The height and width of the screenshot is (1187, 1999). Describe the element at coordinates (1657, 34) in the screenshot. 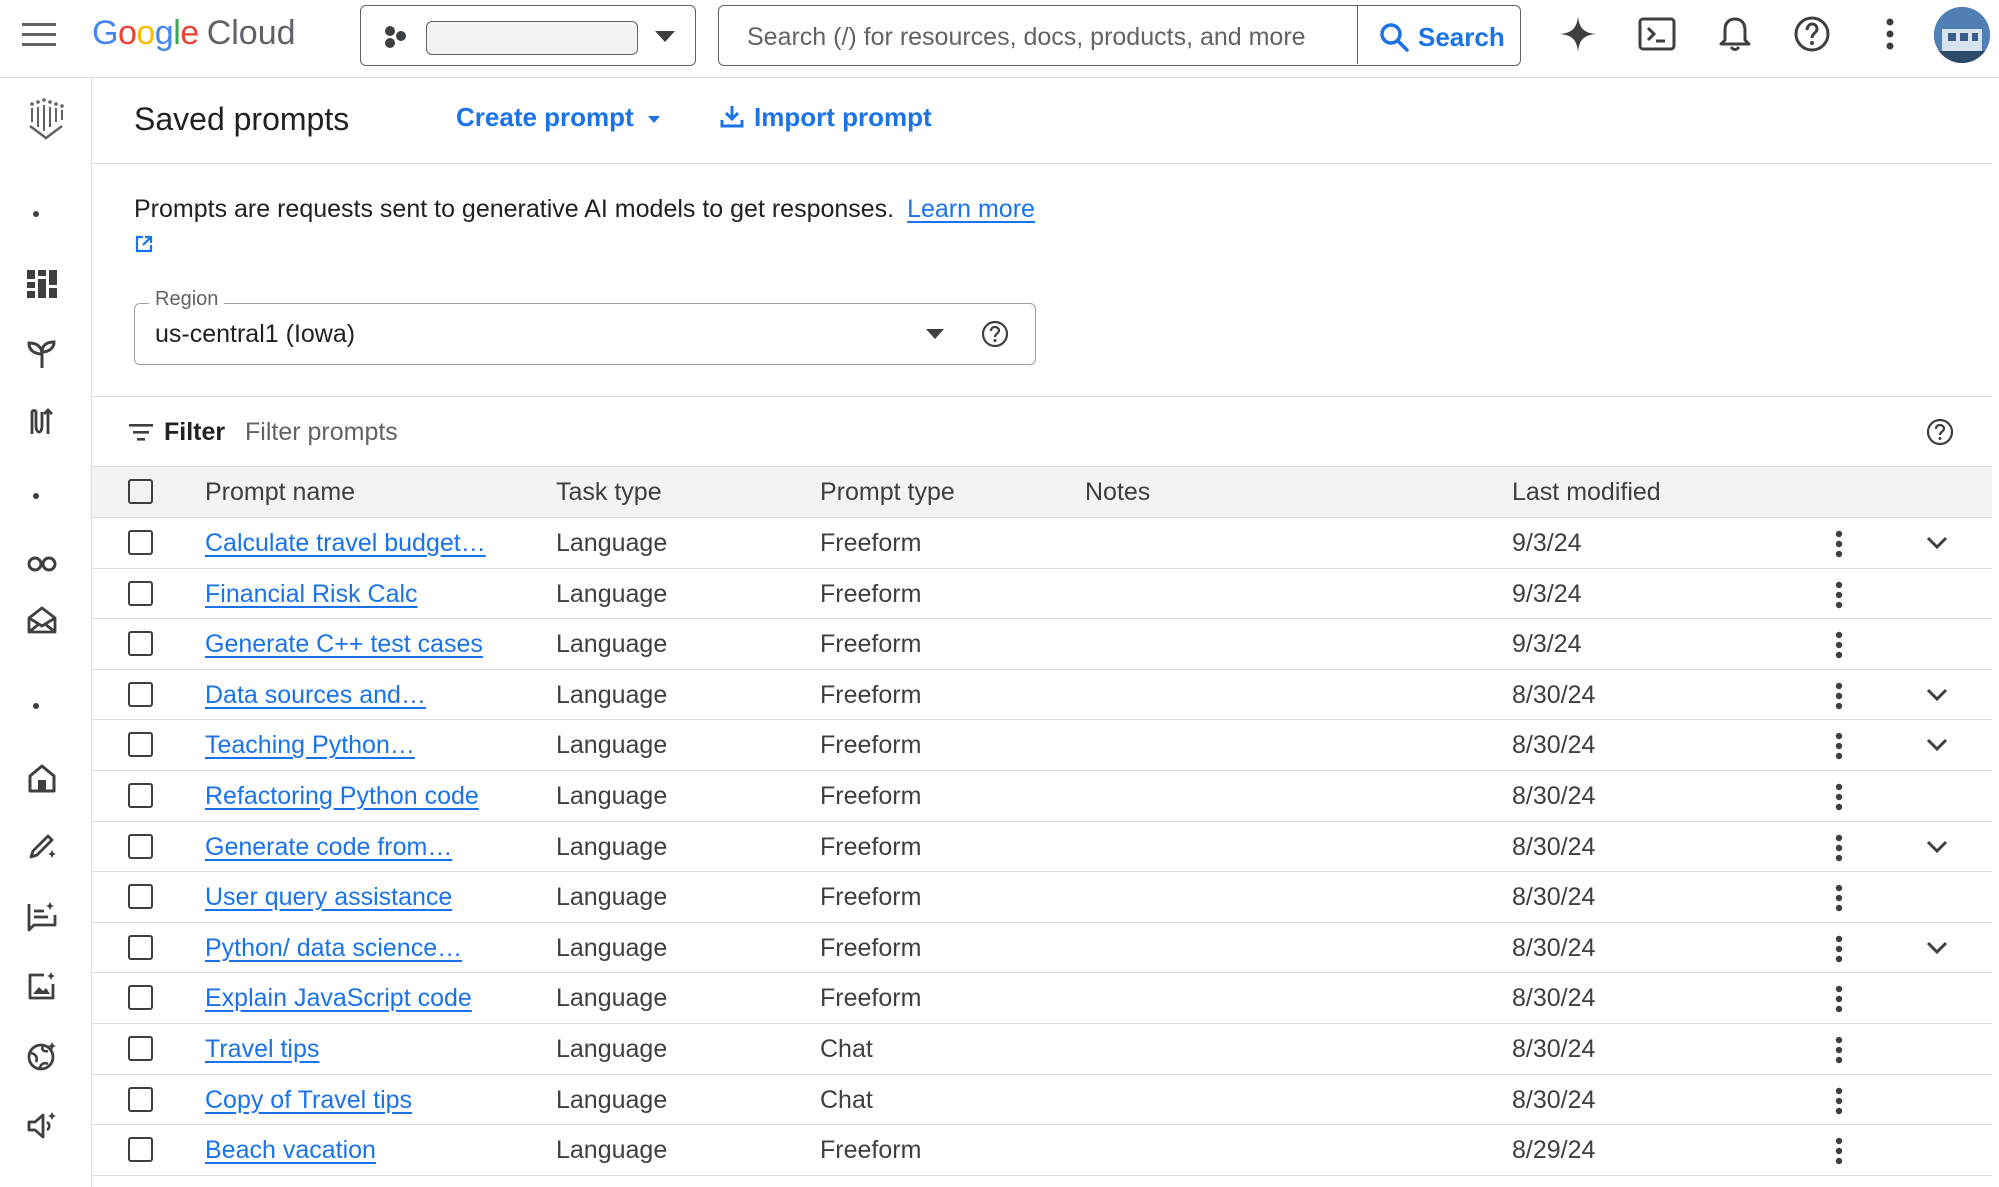

I see `cloud-shell-icon` at that location.